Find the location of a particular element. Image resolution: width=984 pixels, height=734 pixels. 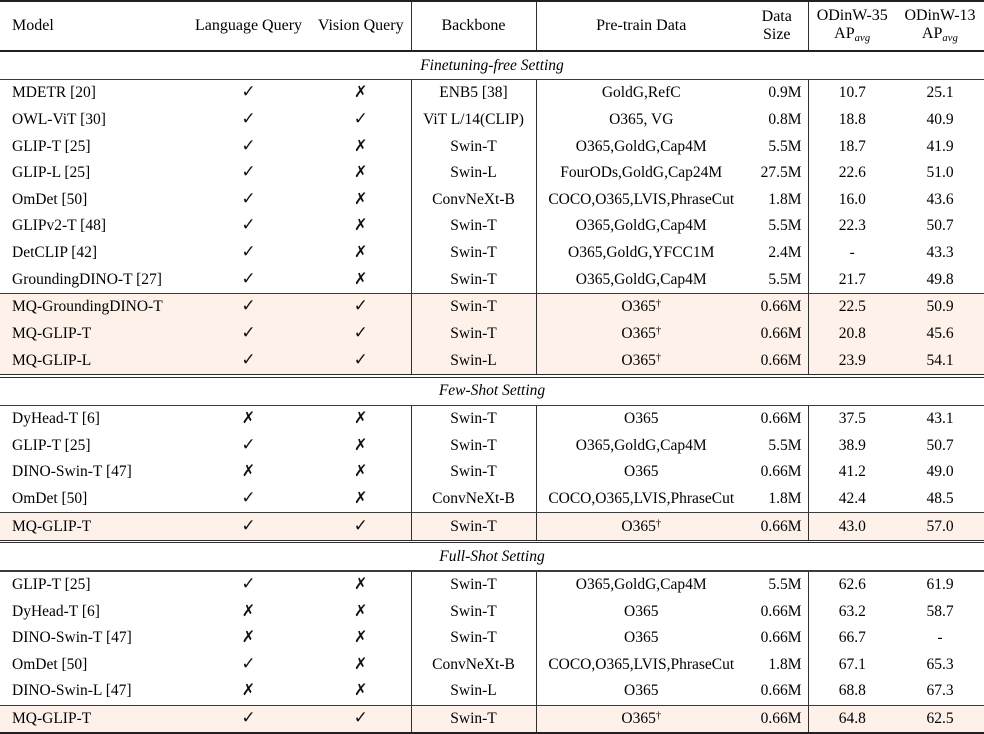

cell-pretrain-data: O365,GoldG,Cap4M is located at coordinates (640, 279).